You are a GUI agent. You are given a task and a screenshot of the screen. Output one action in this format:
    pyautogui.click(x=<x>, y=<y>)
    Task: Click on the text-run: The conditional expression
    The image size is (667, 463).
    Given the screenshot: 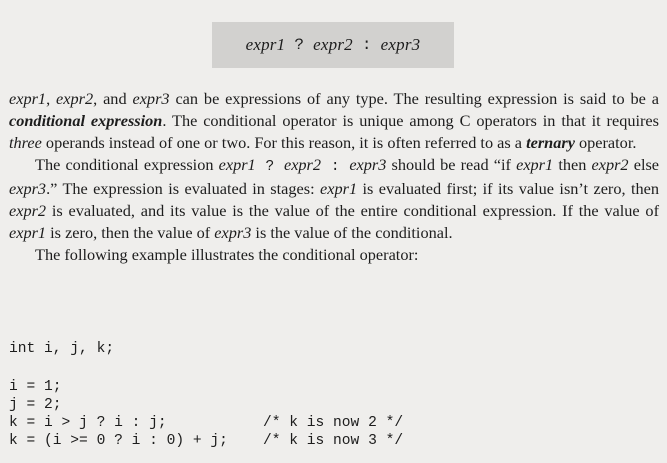 What is the action you would take?
    pyautogui.click(x=127, y=164)
    